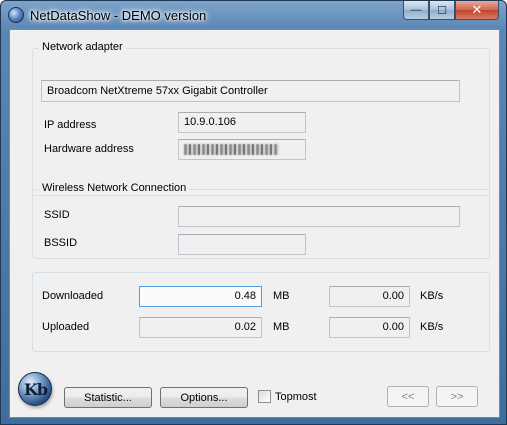 This screenshot has width=507, height=425. What do you see at coordinates (319, 216) in the screenshot?
I see `ssid-field` at bounding box center [319, 216].